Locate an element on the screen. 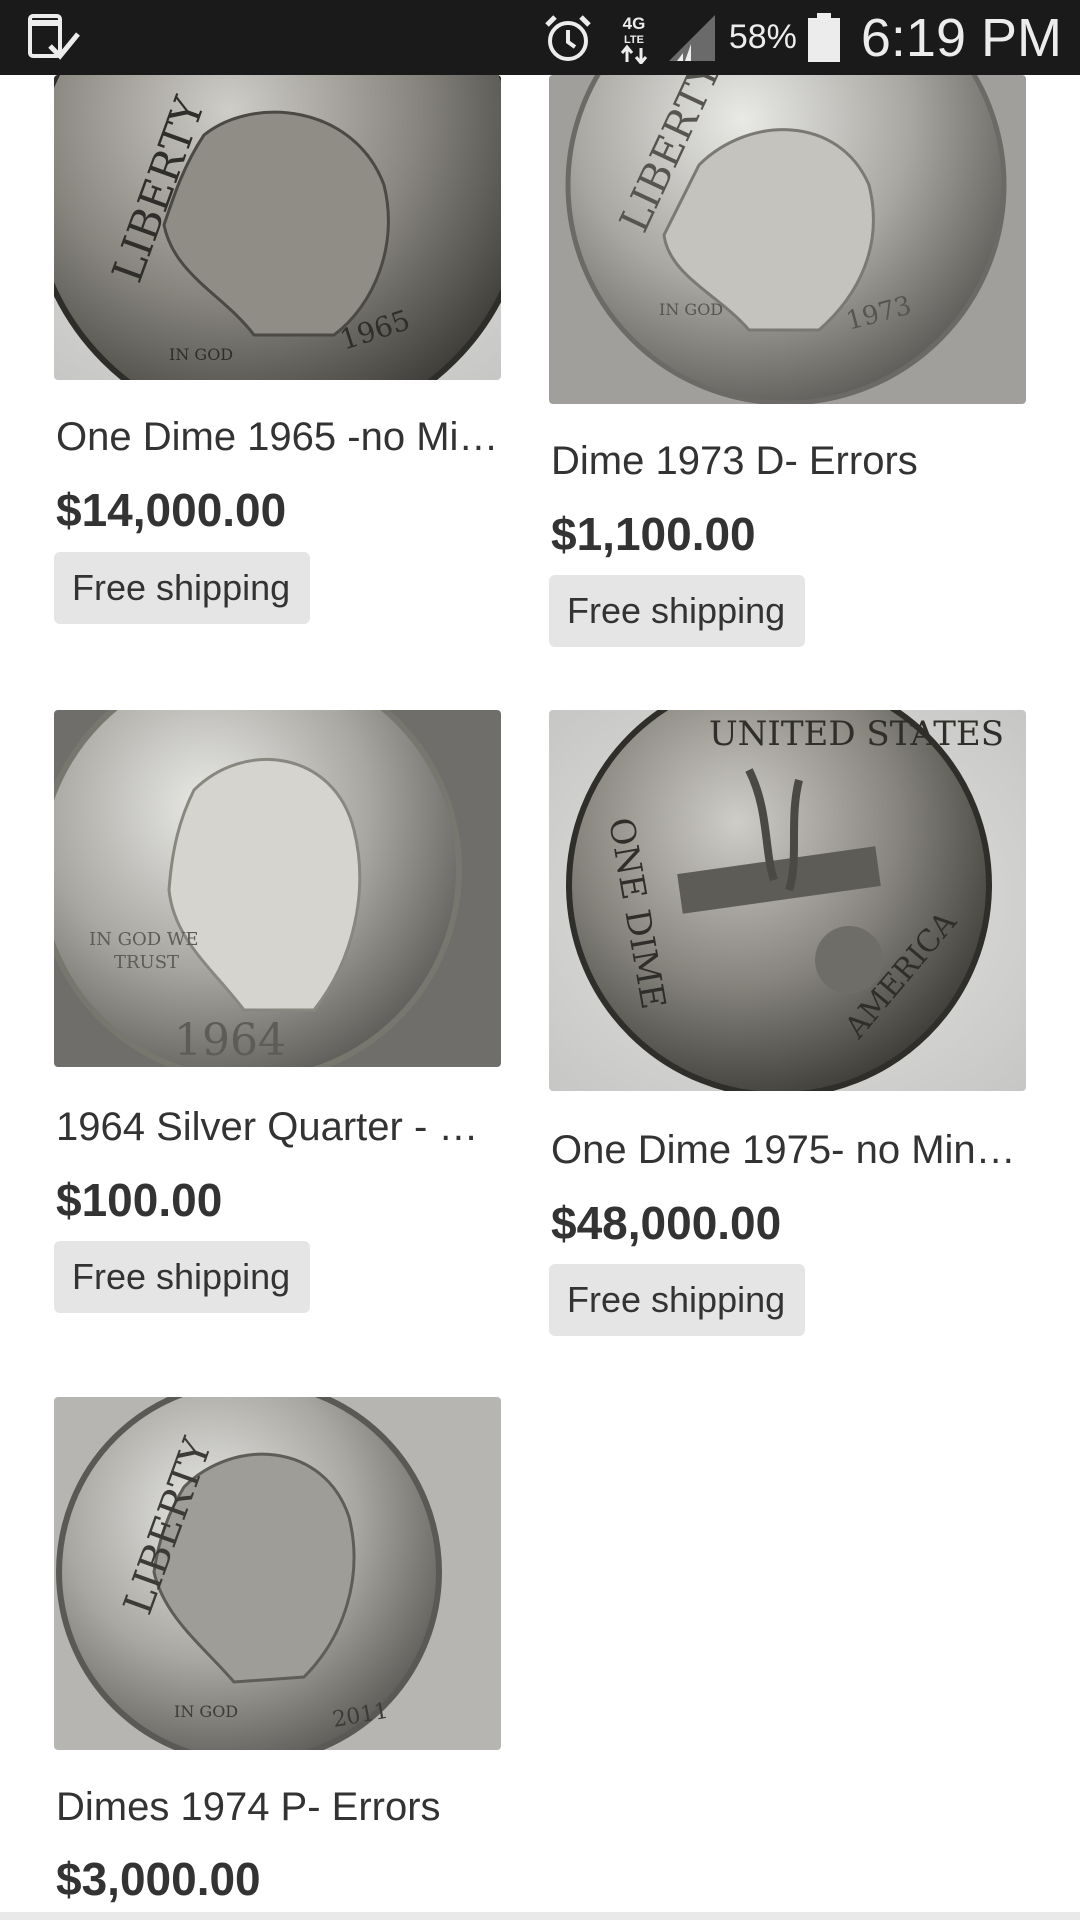  product-image: LIBERTY IN GOD 2011 is located at coordinates (277, 1573).